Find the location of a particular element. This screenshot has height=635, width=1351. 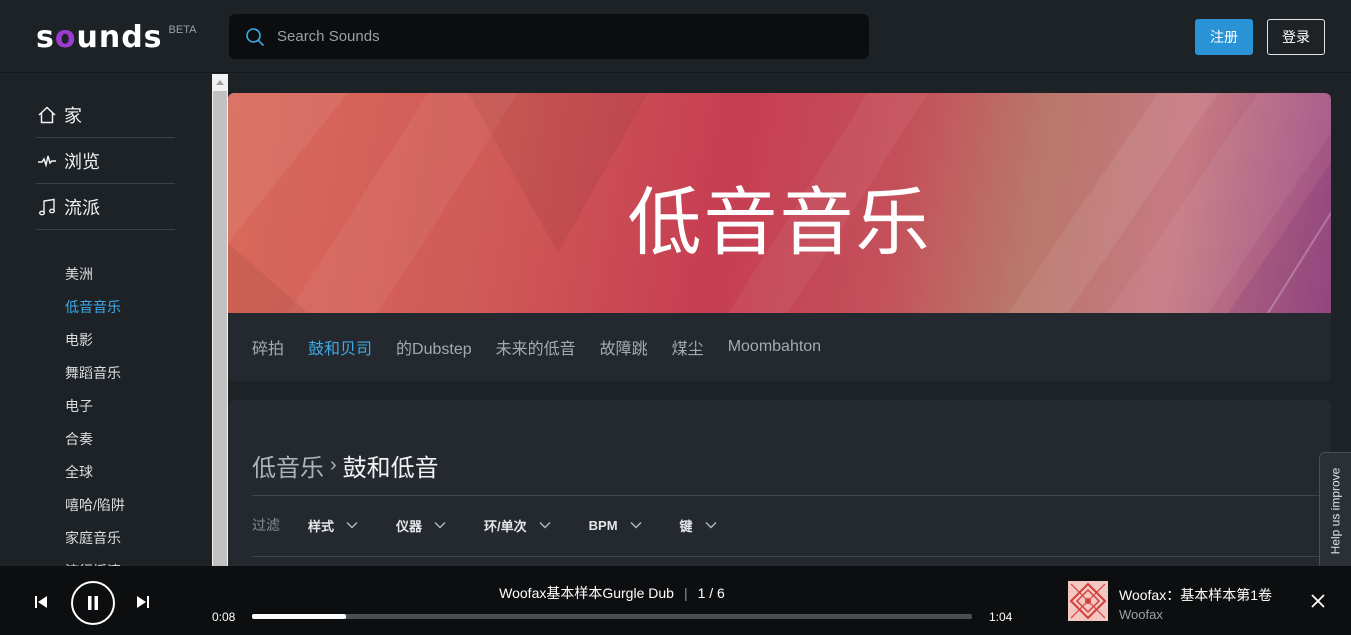

pause-icon is located at coordinates (93, 603).